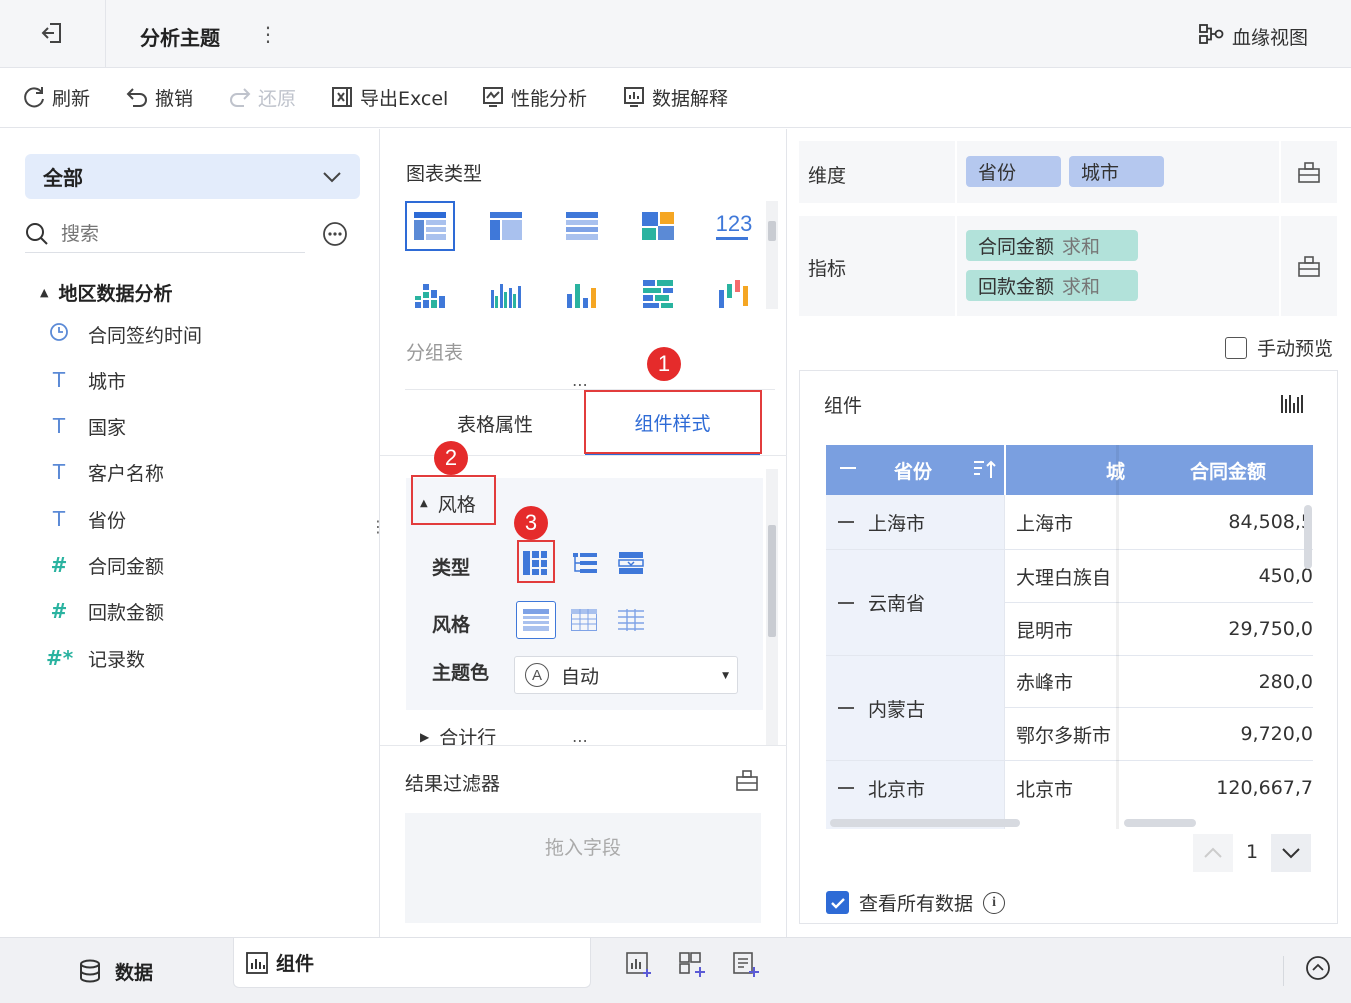 The height and width of the screenshot is (1003, 1351). Describe the element at coordinates (956, 172) in the screenshot. I see `divider` at that location.